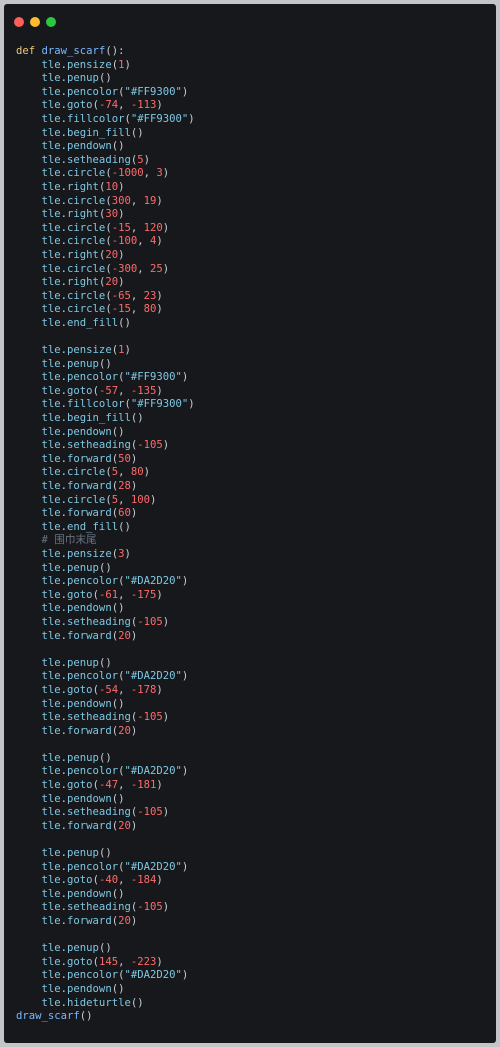  What do you see at coordinates (54, 1016) in the screenshot?
I see `code-line: draw_scarf()` at bounding box center [54, 1016].